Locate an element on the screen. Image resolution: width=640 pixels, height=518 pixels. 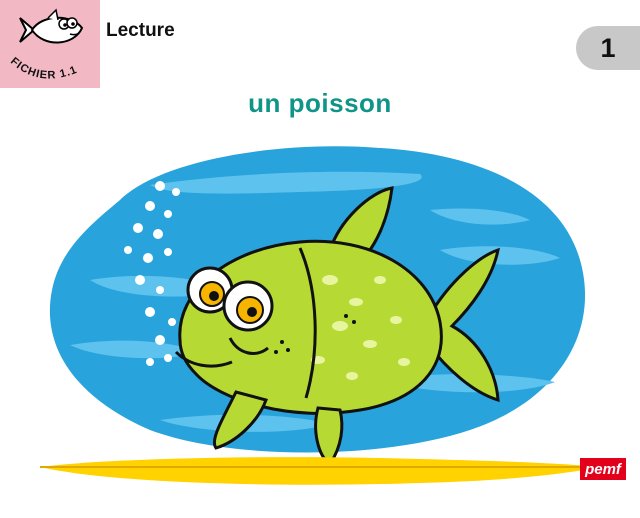
small-fish-icon is located at coordinates (51, 26).